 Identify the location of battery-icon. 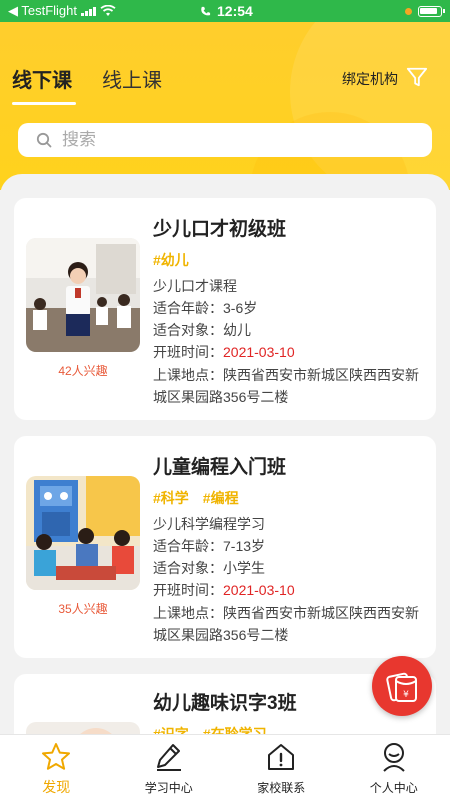
(431, 11).